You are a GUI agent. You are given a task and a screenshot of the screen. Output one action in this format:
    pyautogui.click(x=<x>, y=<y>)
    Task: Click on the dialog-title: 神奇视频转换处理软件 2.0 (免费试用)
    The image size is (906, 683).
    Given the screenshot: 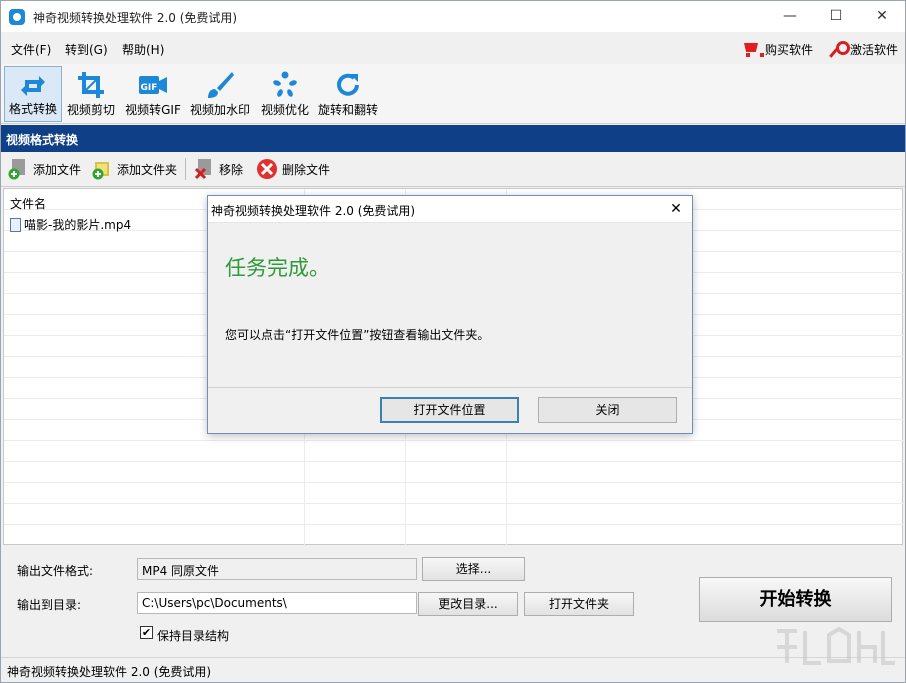 What is the action you would take?
    pyautogui.click(x=313, y=211)
    